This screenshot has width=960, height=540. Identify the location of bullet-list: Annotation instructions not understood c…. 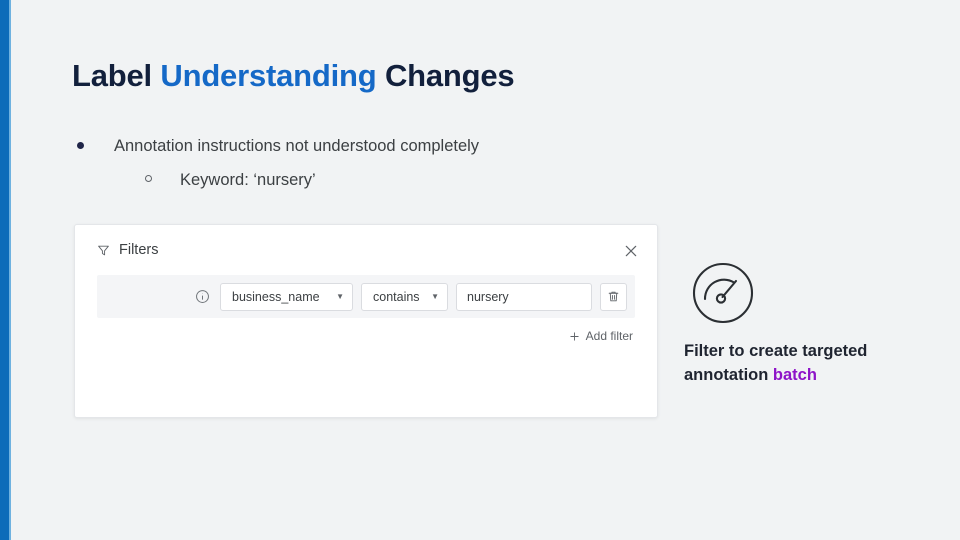
(382, 164).